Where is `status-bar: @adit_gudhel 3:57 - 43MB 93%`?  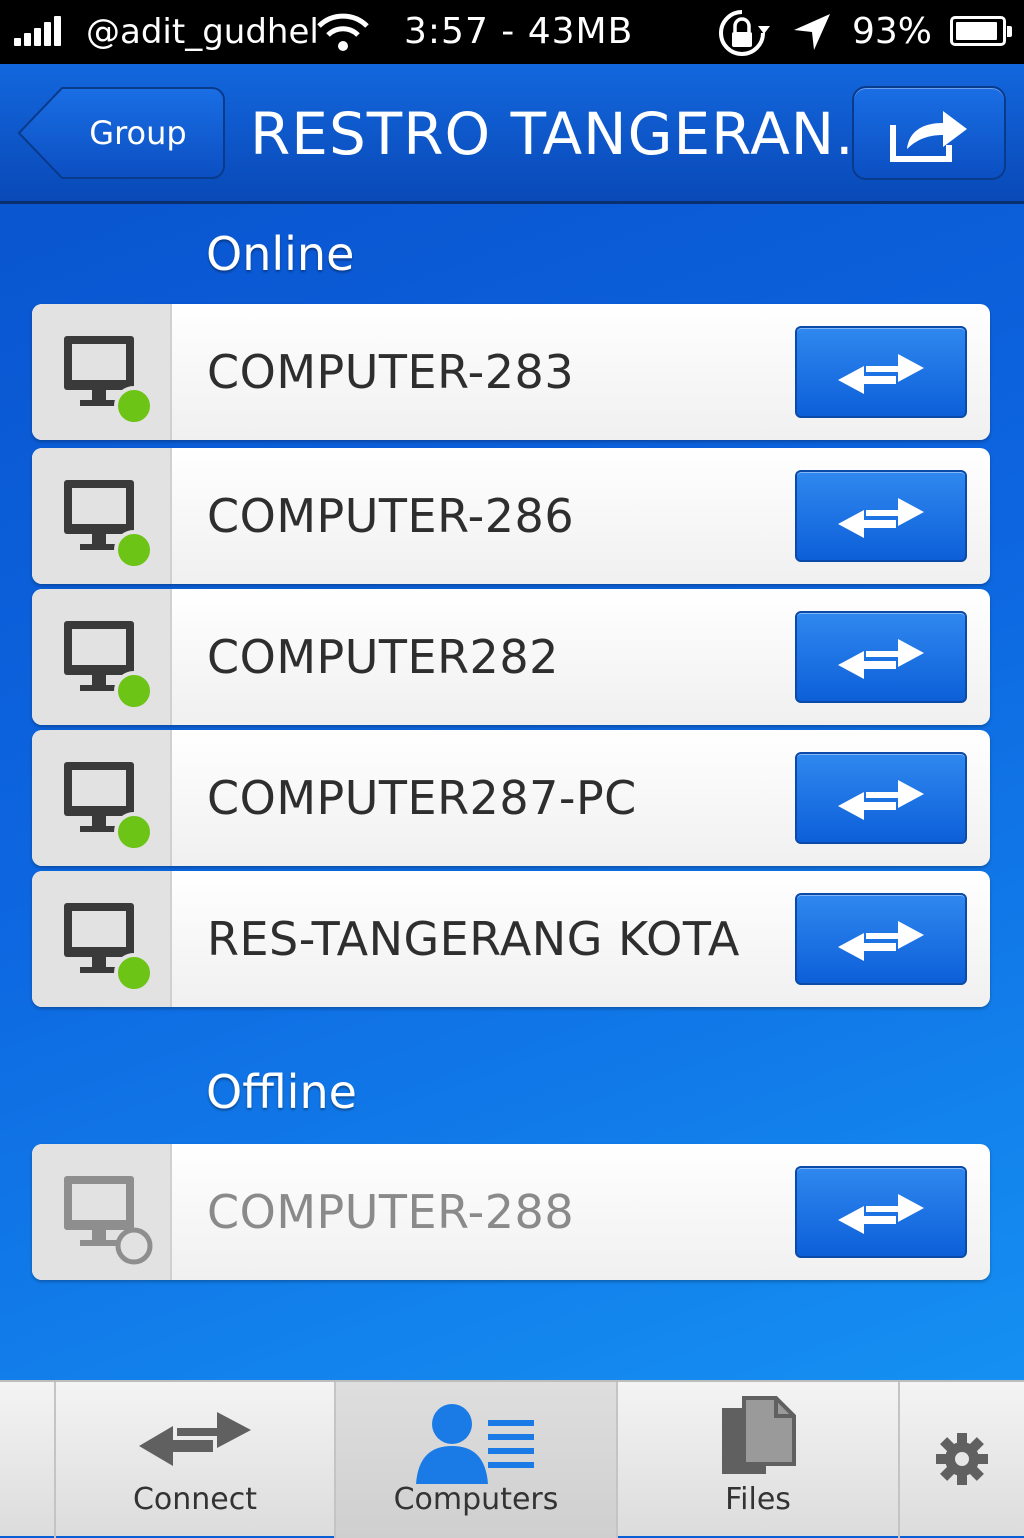 status-bar: @adit_gudhel 3:57 - 43MB 93% is located at coordinates (512, 32).